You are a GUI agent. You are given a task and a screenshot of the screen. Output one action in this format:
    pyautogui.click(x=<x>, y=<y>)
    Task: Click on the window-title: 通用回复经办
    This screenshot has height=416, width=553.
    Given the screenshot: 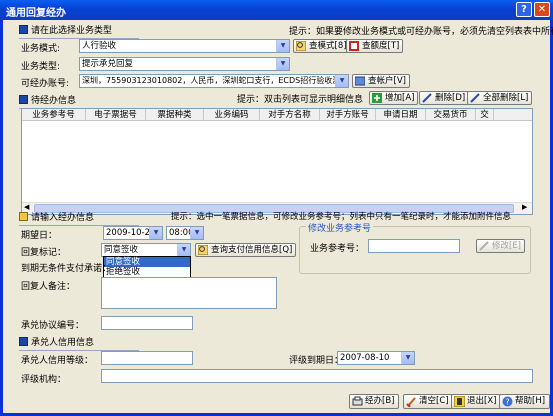 What is the action you would take?
    pyautogui.click(x=36, y=13)
    